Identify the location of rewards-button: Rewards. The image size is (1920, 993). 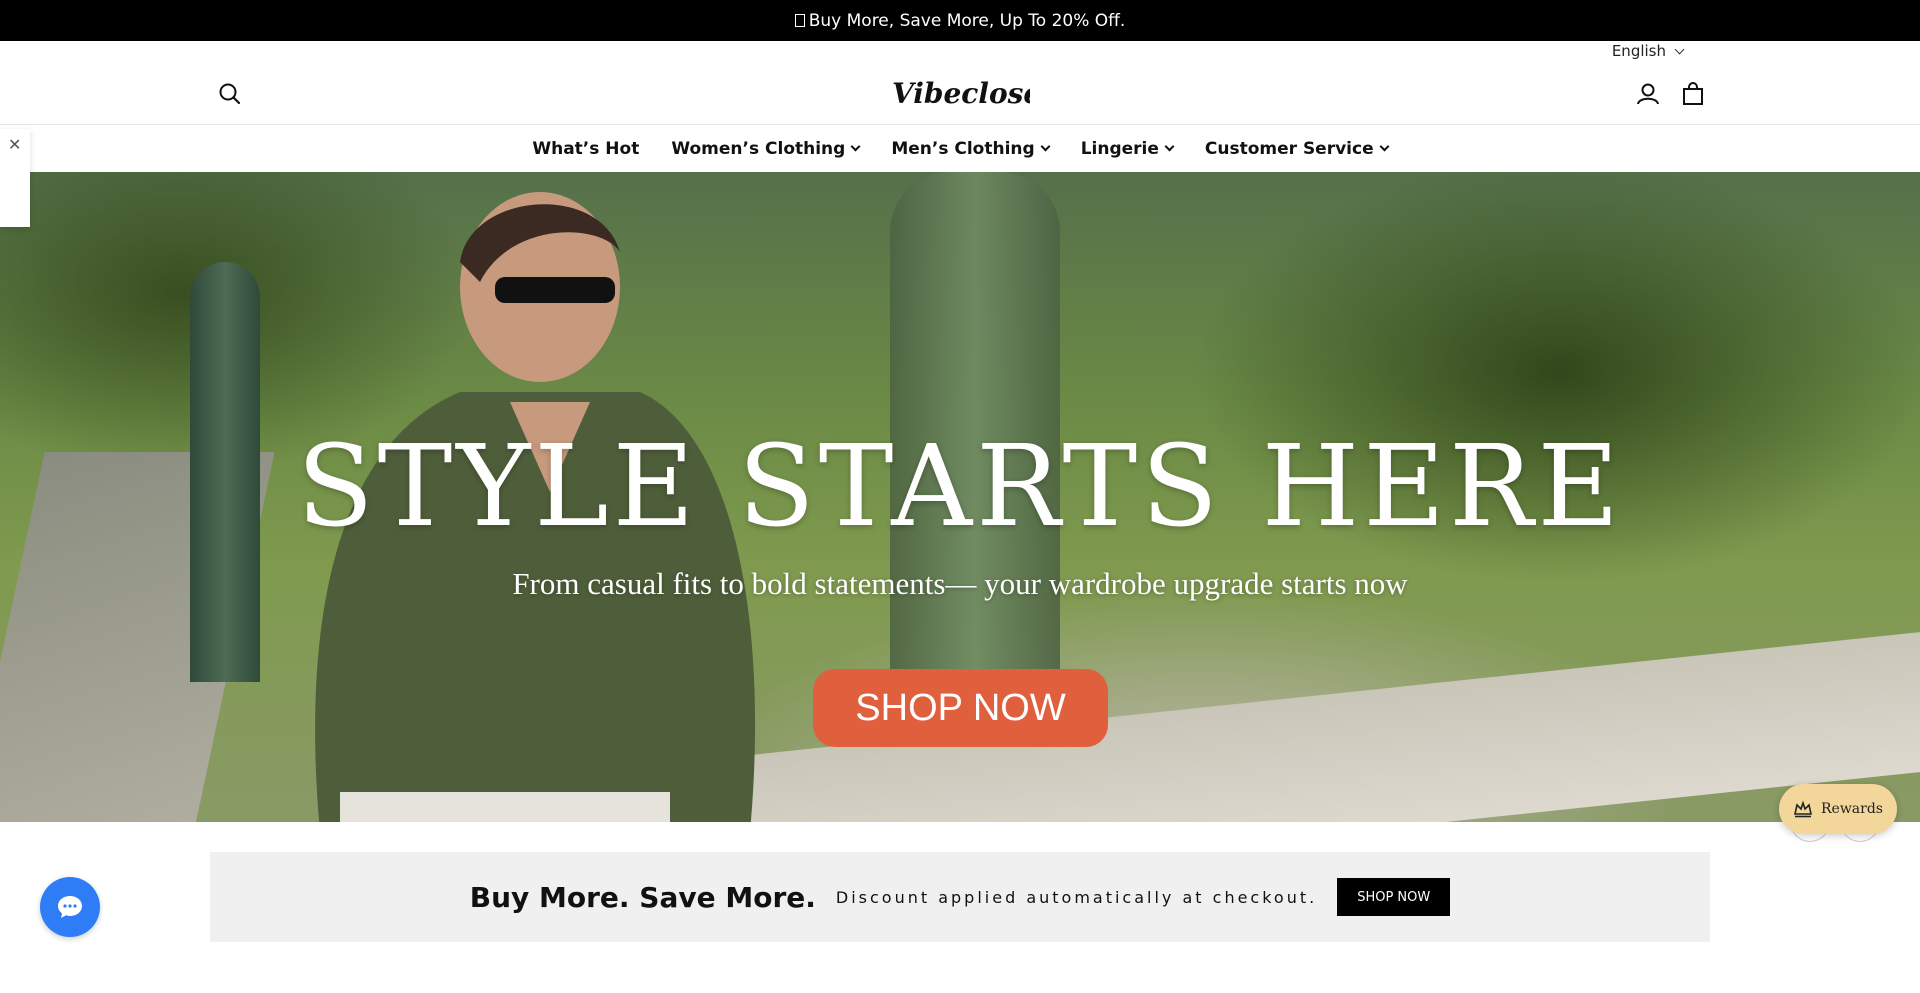
(1838, 809).